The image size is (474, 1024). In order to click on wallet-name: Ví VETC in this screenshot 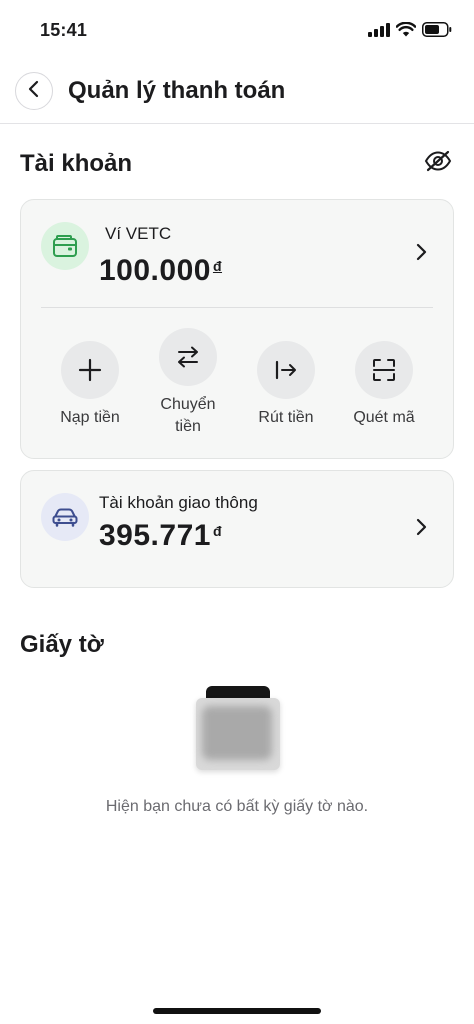, I will do `click(138, 233)`.